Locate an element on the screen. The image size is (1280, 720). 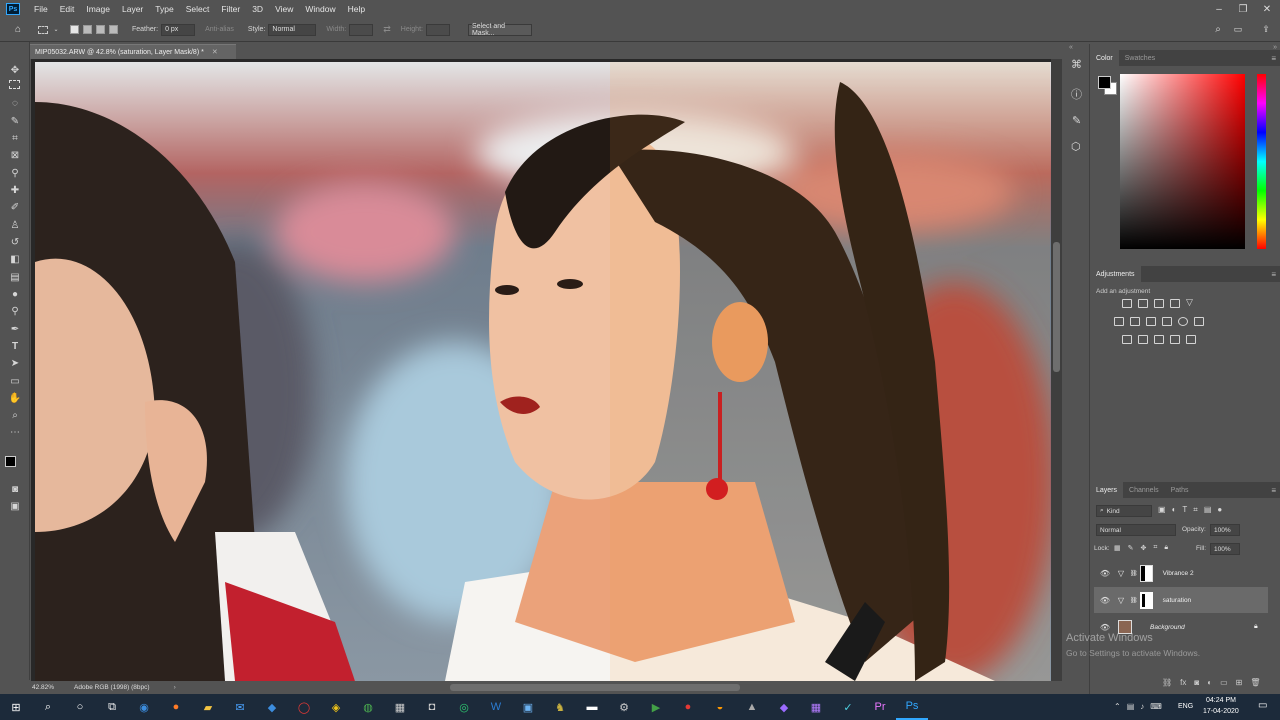
app-icon: ▦ is located at coordinates (400, 707).